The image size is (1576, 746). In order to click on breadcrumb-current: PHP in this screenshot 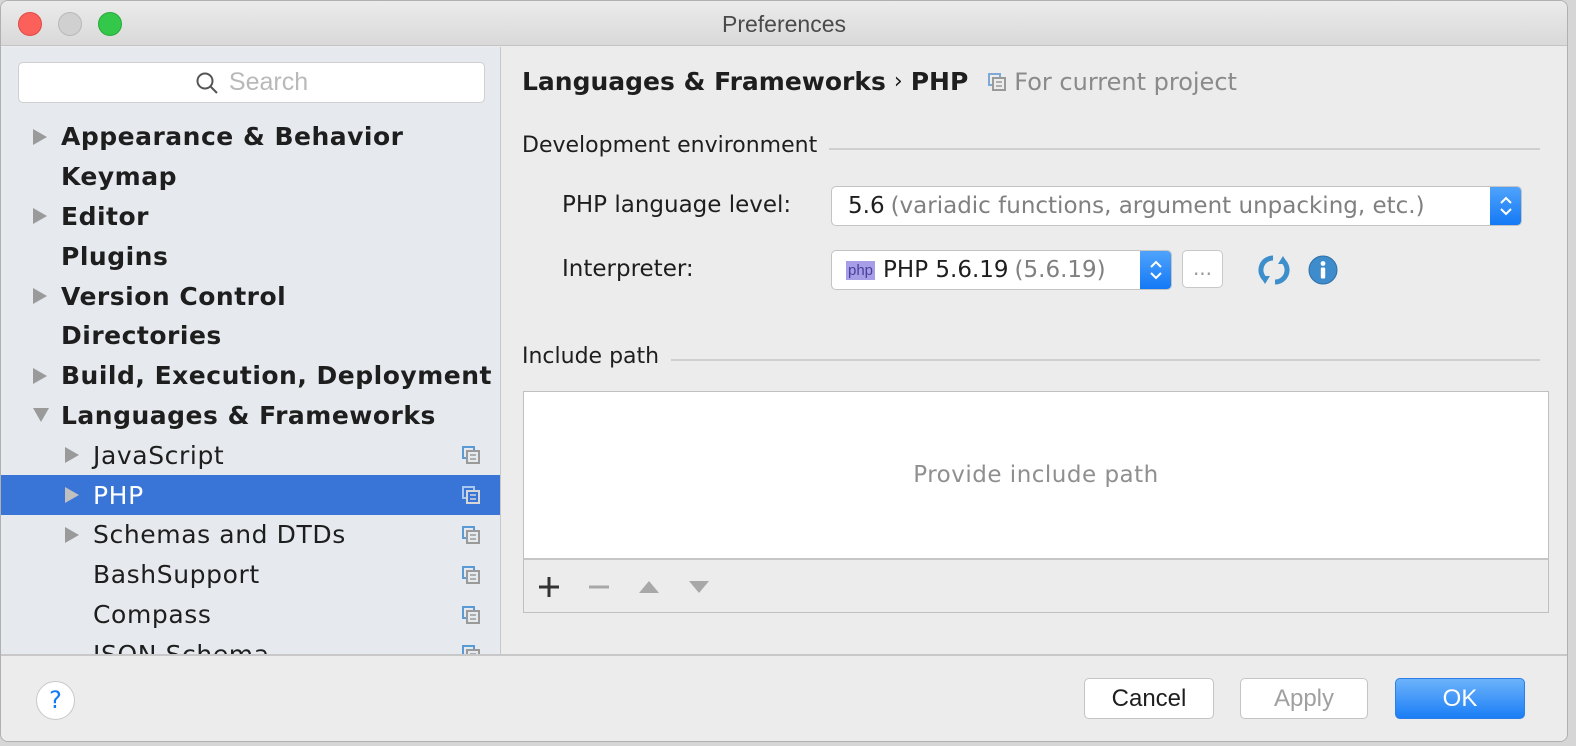, I will do `click(939, 81)`.